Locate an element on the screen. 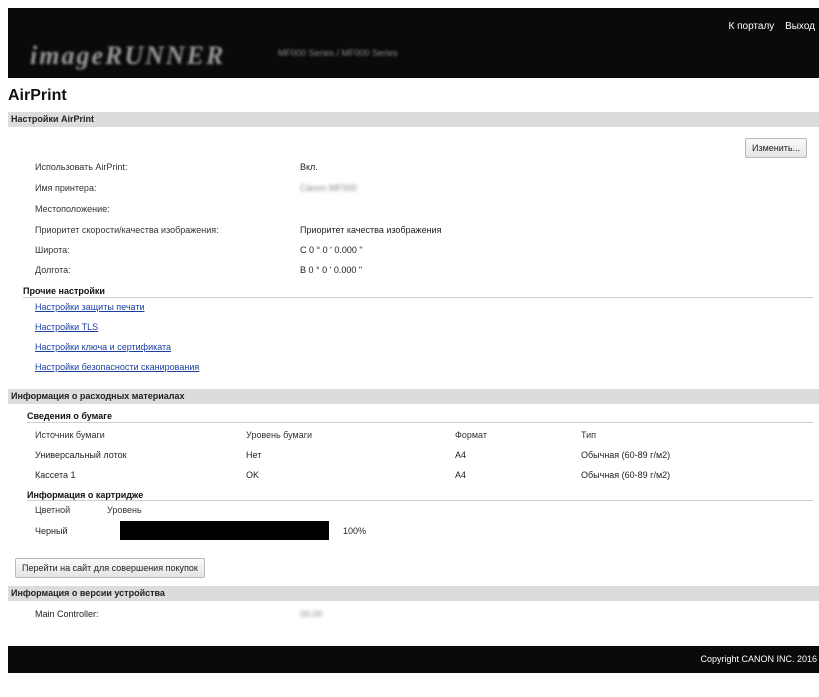  latitude-value: С 0 ° 0 ' 0.000 " is located at coordinates (331, 250).